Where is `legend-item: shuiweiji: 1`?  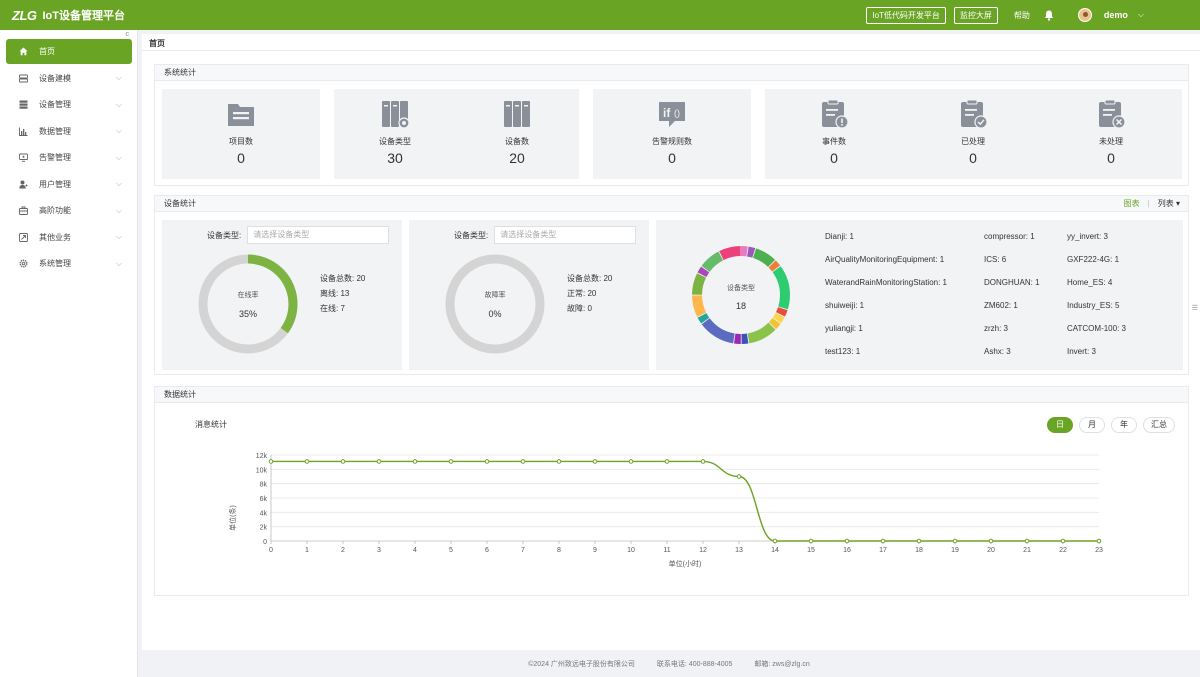 legend-item: shuiweiji: 1 is located at coordinates (844, 305).